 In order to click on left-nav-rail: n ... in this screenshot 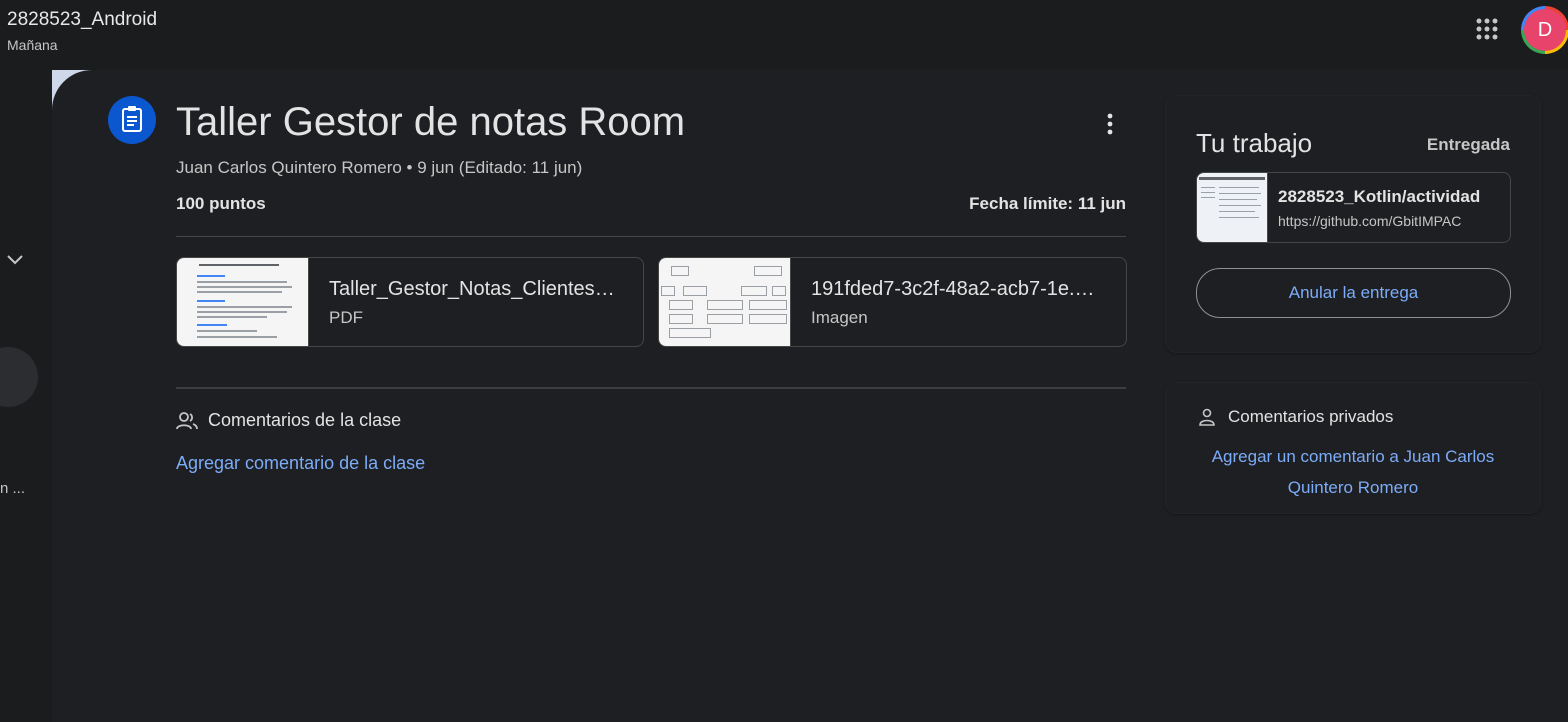, I will do `click(26, 396)`.